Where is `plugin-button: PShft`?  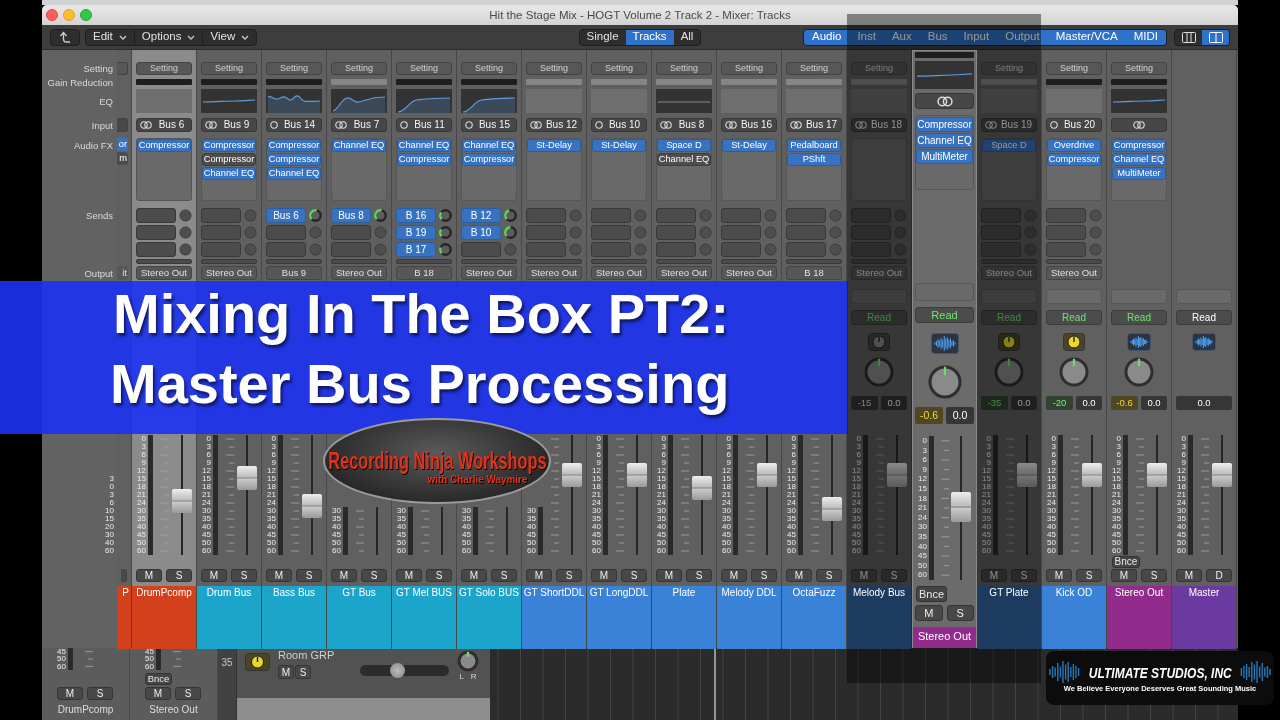 plugin-button: PShft is located at coordinates (814, 159).